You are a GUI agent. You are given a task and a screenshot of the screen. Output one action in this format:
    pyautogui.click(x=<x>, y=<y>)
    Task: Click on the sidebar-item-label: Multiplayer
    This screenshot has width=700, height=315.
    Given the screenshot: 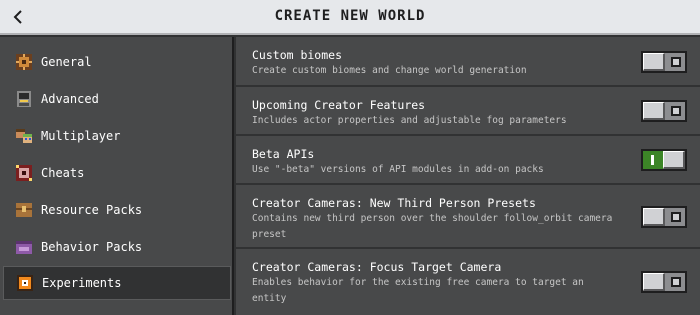 What is the action you would take?
    pyautogui.click(x=81, y=136)
    